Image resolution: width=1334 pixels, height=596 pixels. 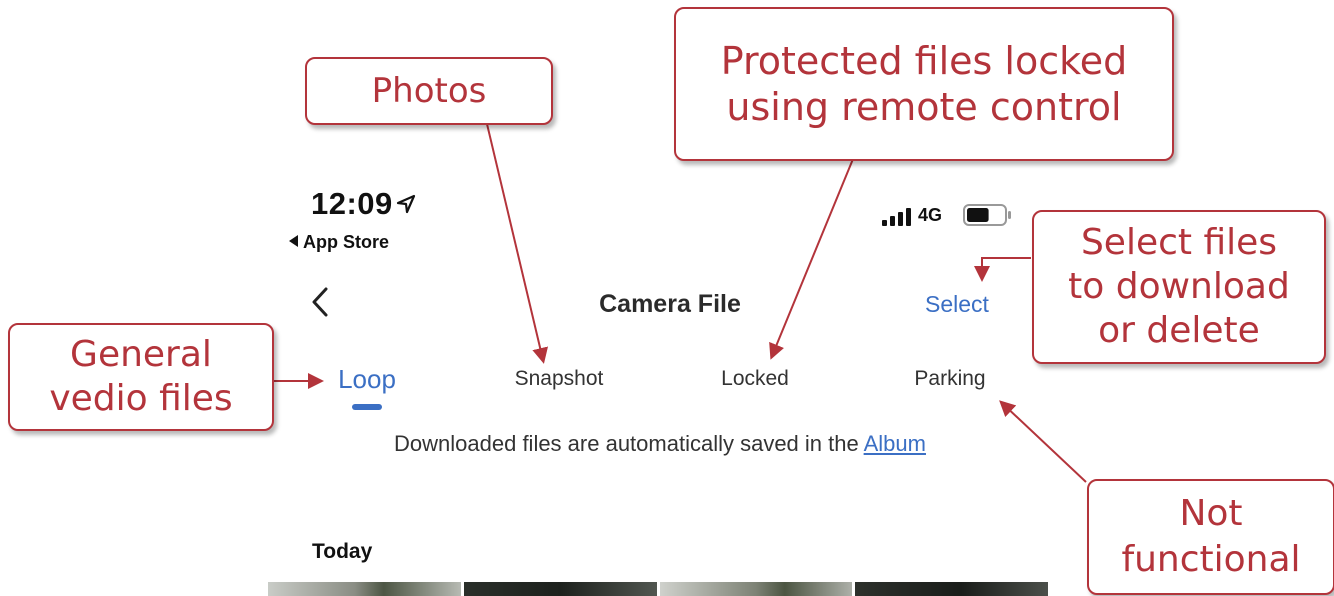 I want to click on tab-parking: Parking, so click(x=950, y=379).